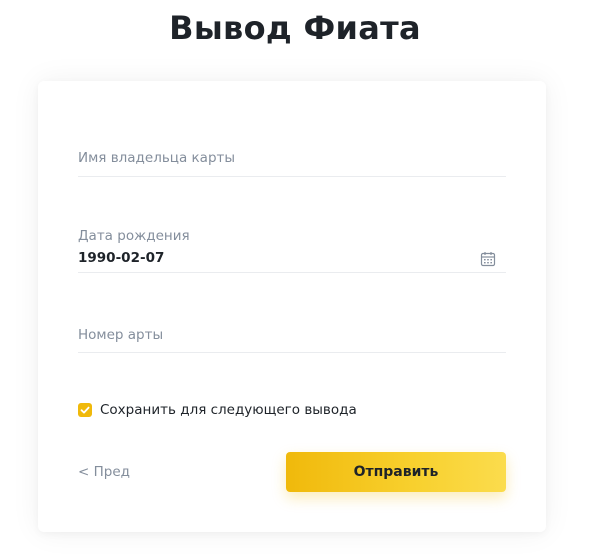  I want to click on save-checkbox-label: Сохранить для следующего вывода, so click(228, 410).